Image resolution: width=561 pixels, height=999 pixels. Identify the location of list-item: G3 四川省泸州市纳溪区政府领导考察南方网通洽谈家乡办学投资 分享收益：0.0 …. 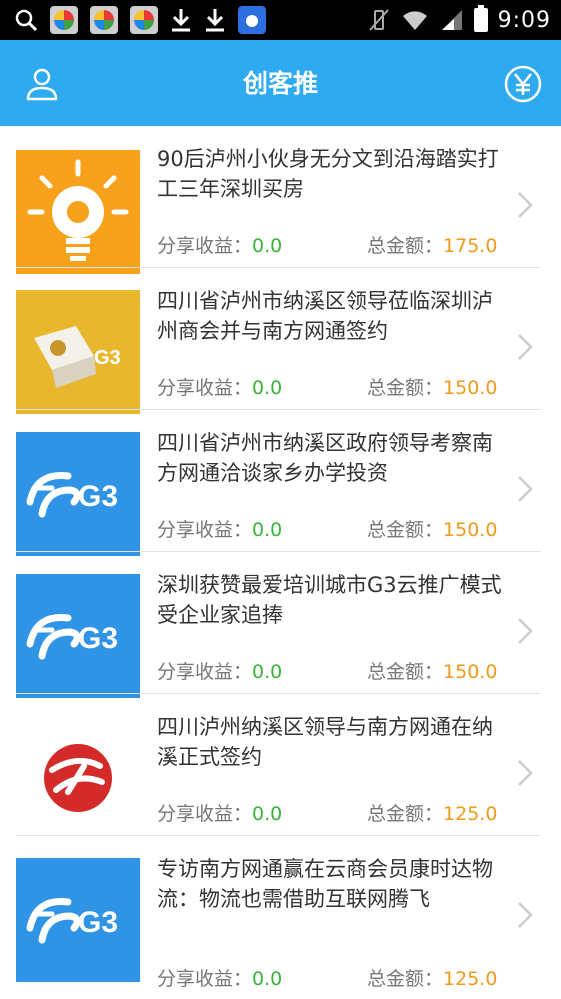
(280, 483).